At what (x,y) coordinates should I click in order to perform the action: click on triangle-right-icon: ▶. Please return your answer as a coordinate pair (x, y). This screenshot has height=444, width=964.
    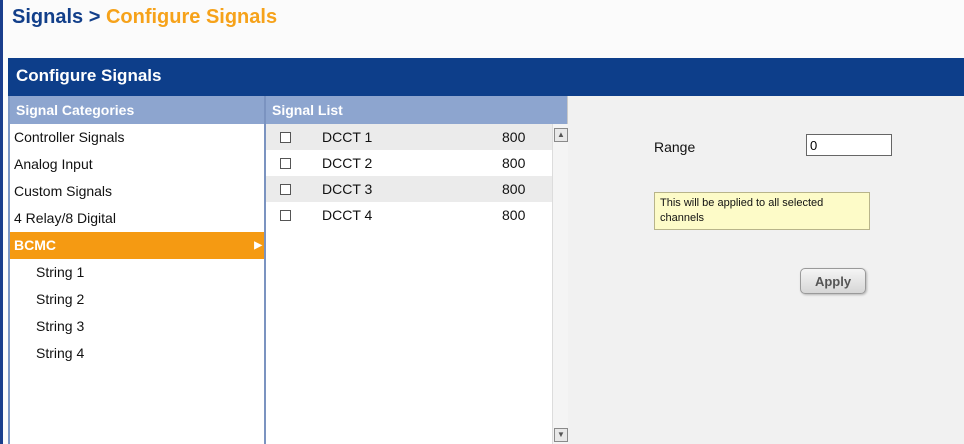
    Looking at the image, I should click on (258, 245).